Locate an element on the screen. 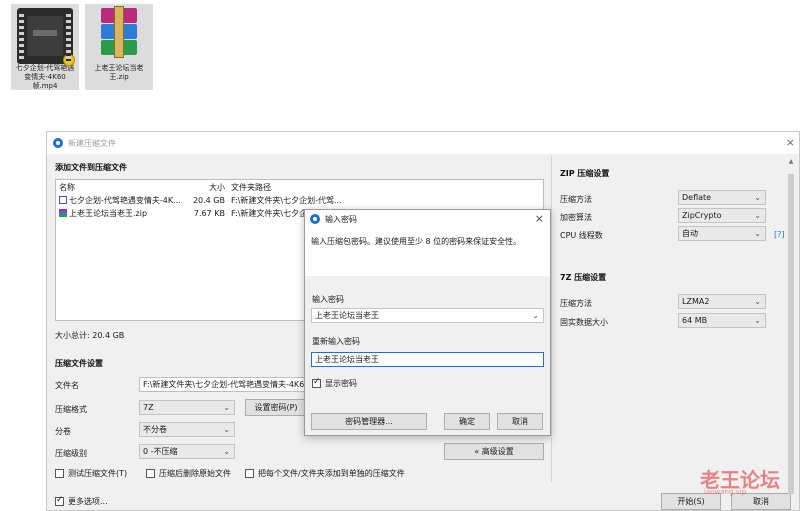 Image resolution: width=800 pixels, height=511 pixels. set-password-button: 设置密码(P) is located at coordinates (276, 407).